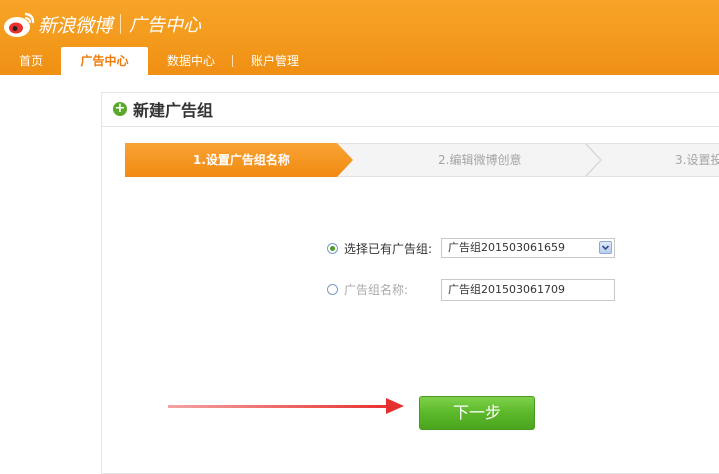  I want to click on existing-group-label: 选择已有广告组:, so click(388, 248).